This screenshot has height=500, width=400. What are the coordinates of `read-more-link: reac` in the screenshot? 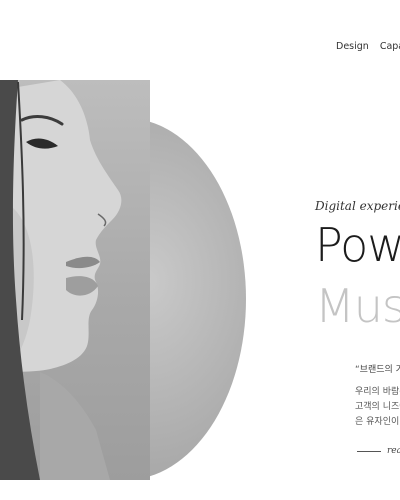 It's located at (378, 451).